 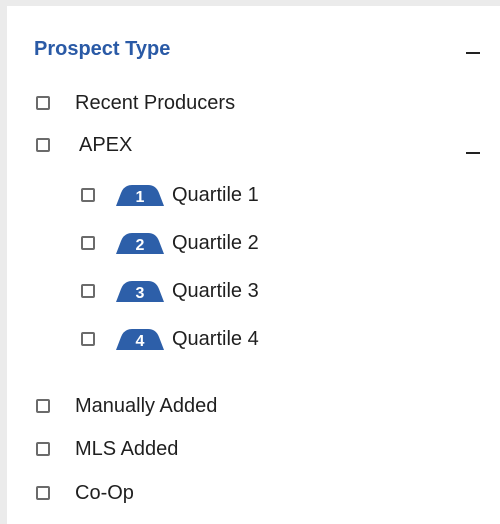 What do you see at coordinates (102, 49) in the screenshot?
I see `section-title: Prospect Type` at bounding box center [102, 49].